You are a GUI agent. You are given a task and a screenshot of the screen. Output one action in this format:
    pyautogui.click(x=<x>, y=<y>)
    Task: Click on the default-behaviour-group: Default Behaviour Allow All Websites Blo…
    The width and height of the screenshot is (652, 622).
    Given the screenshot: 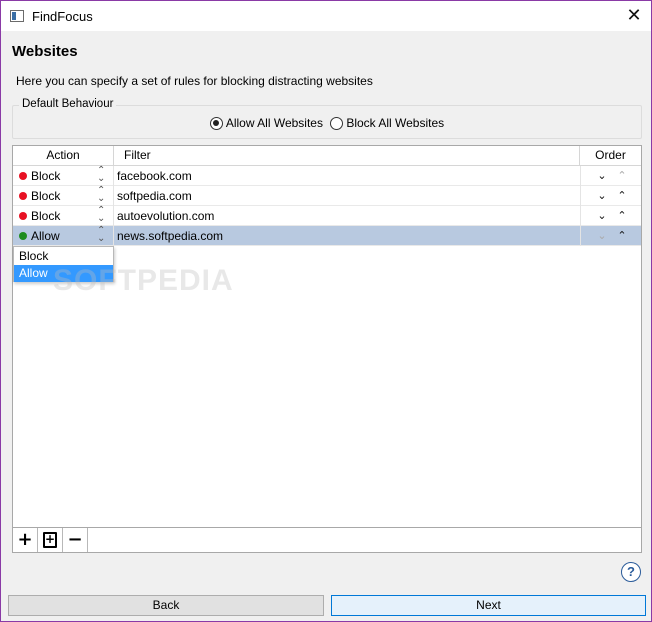 What is the action you would take?
    pyautogui.click(x=327, y=118)
    